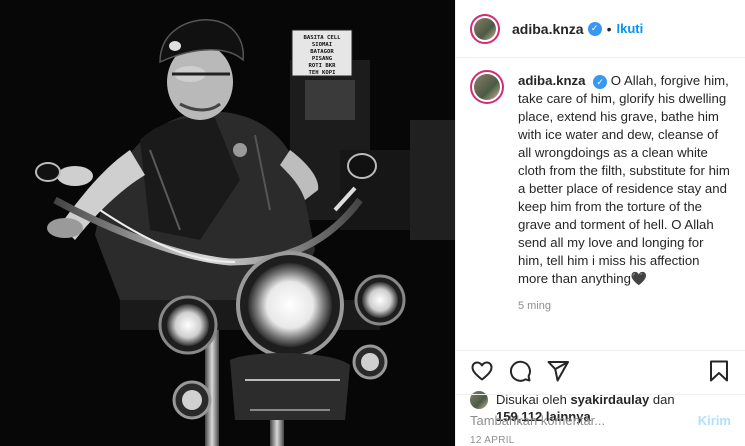  What do you see at coordinates (719, 371) in the screenshot?
I see `bookmark-icon` at bounding box center [719, 371].